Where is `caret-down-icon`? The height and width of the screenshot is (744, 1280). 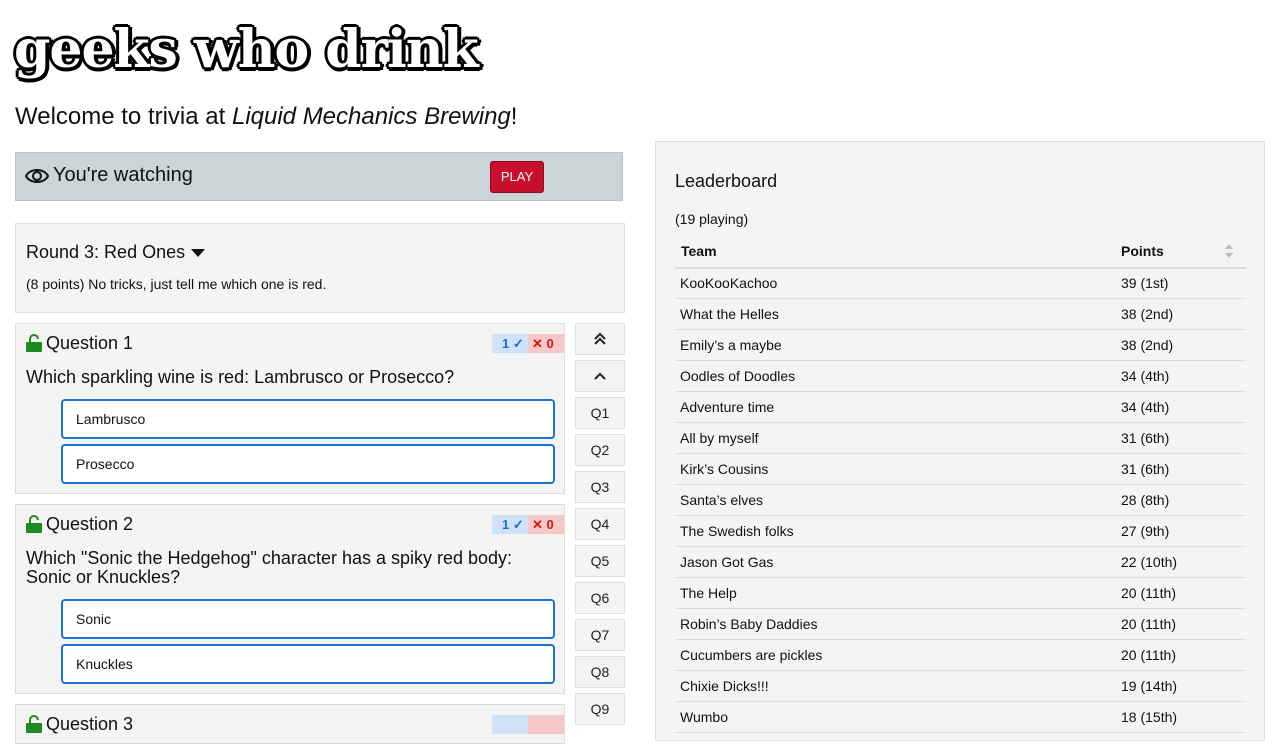
caret-down-icon is located at coordinates (198, 253).